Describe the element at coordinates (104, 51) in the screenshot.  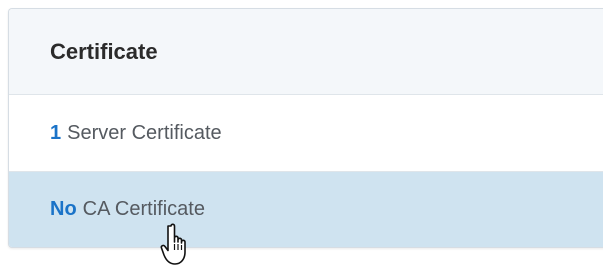
I see `panel-title: Certificate` at that location.